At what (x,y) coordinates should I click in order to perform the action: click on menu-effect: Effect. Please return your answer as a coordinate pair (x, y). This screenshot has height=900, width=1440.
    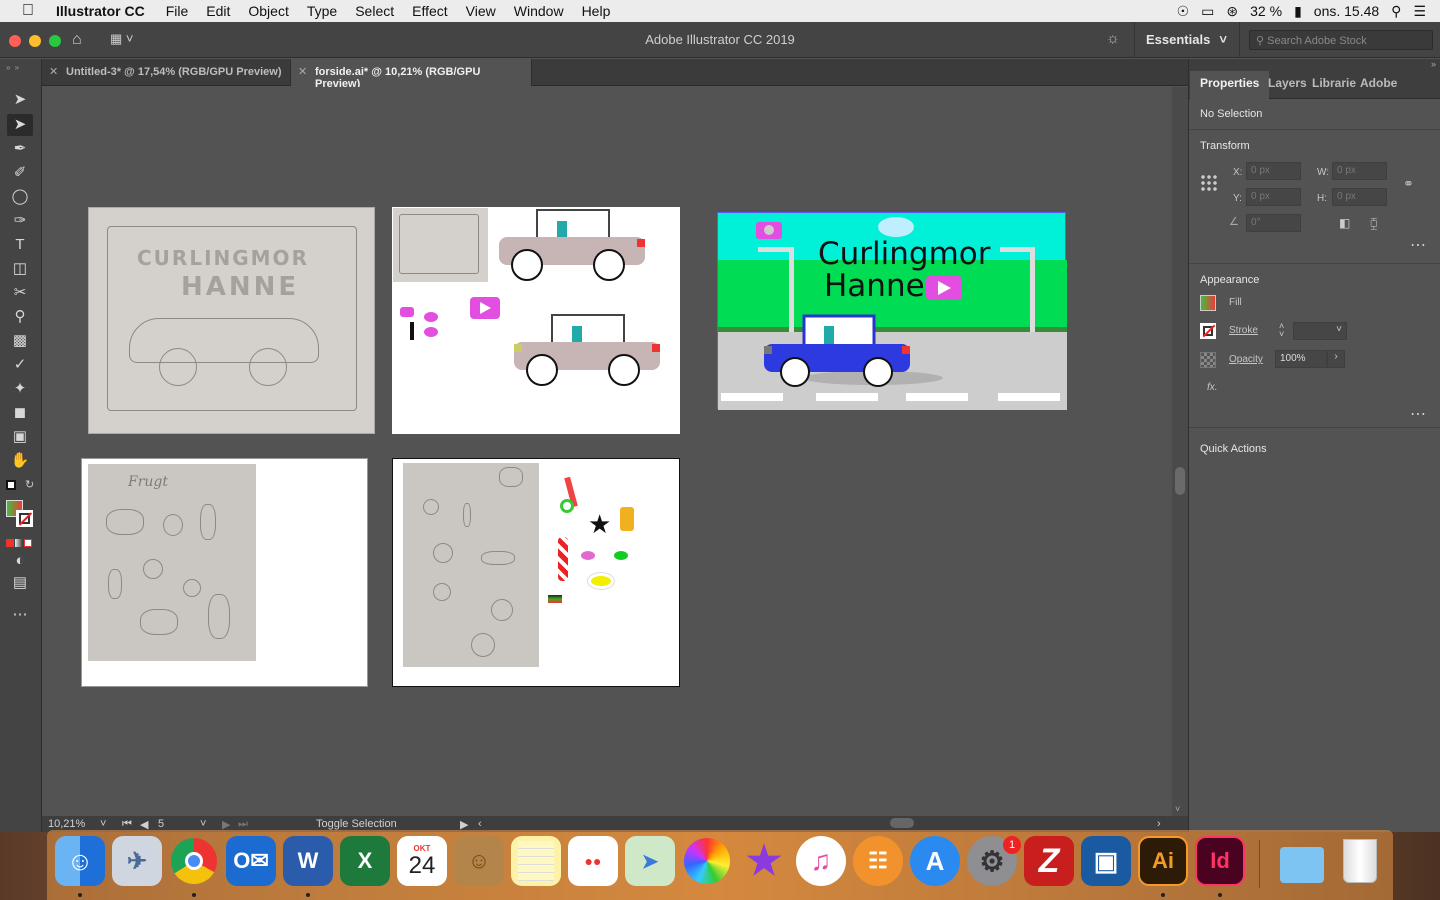
    Looking at the image, I should click on (430, 11).